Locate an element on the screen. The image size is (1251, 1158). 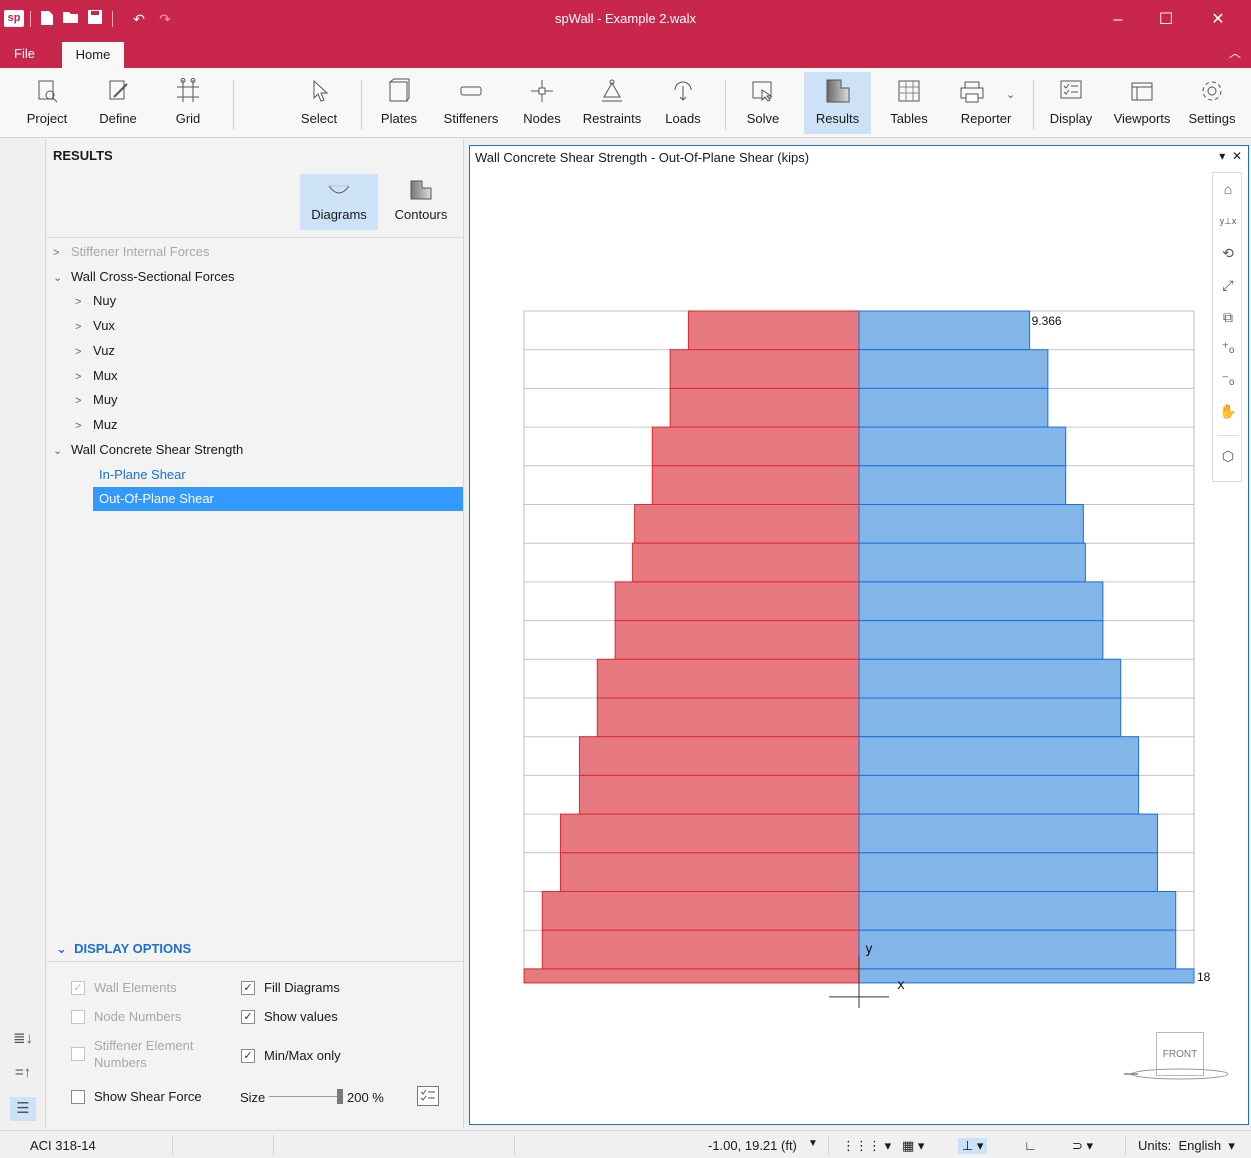
3d-view-icon: ⬡ is located at coordinates (1228, 456).